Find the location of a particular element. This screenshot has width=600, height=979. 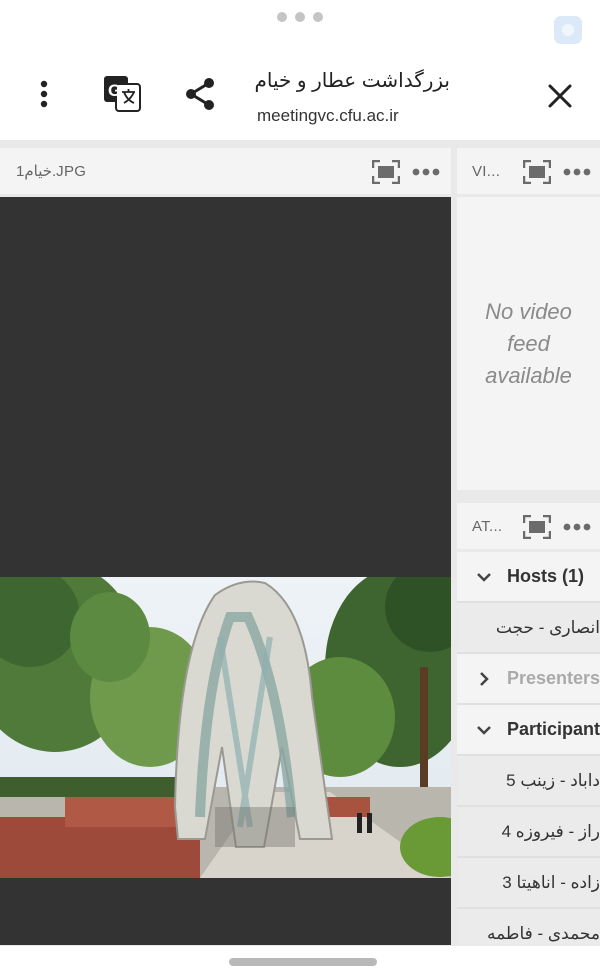

page-url: meetingvc.cfu.ac.ir is located at coordinates (328, 115).